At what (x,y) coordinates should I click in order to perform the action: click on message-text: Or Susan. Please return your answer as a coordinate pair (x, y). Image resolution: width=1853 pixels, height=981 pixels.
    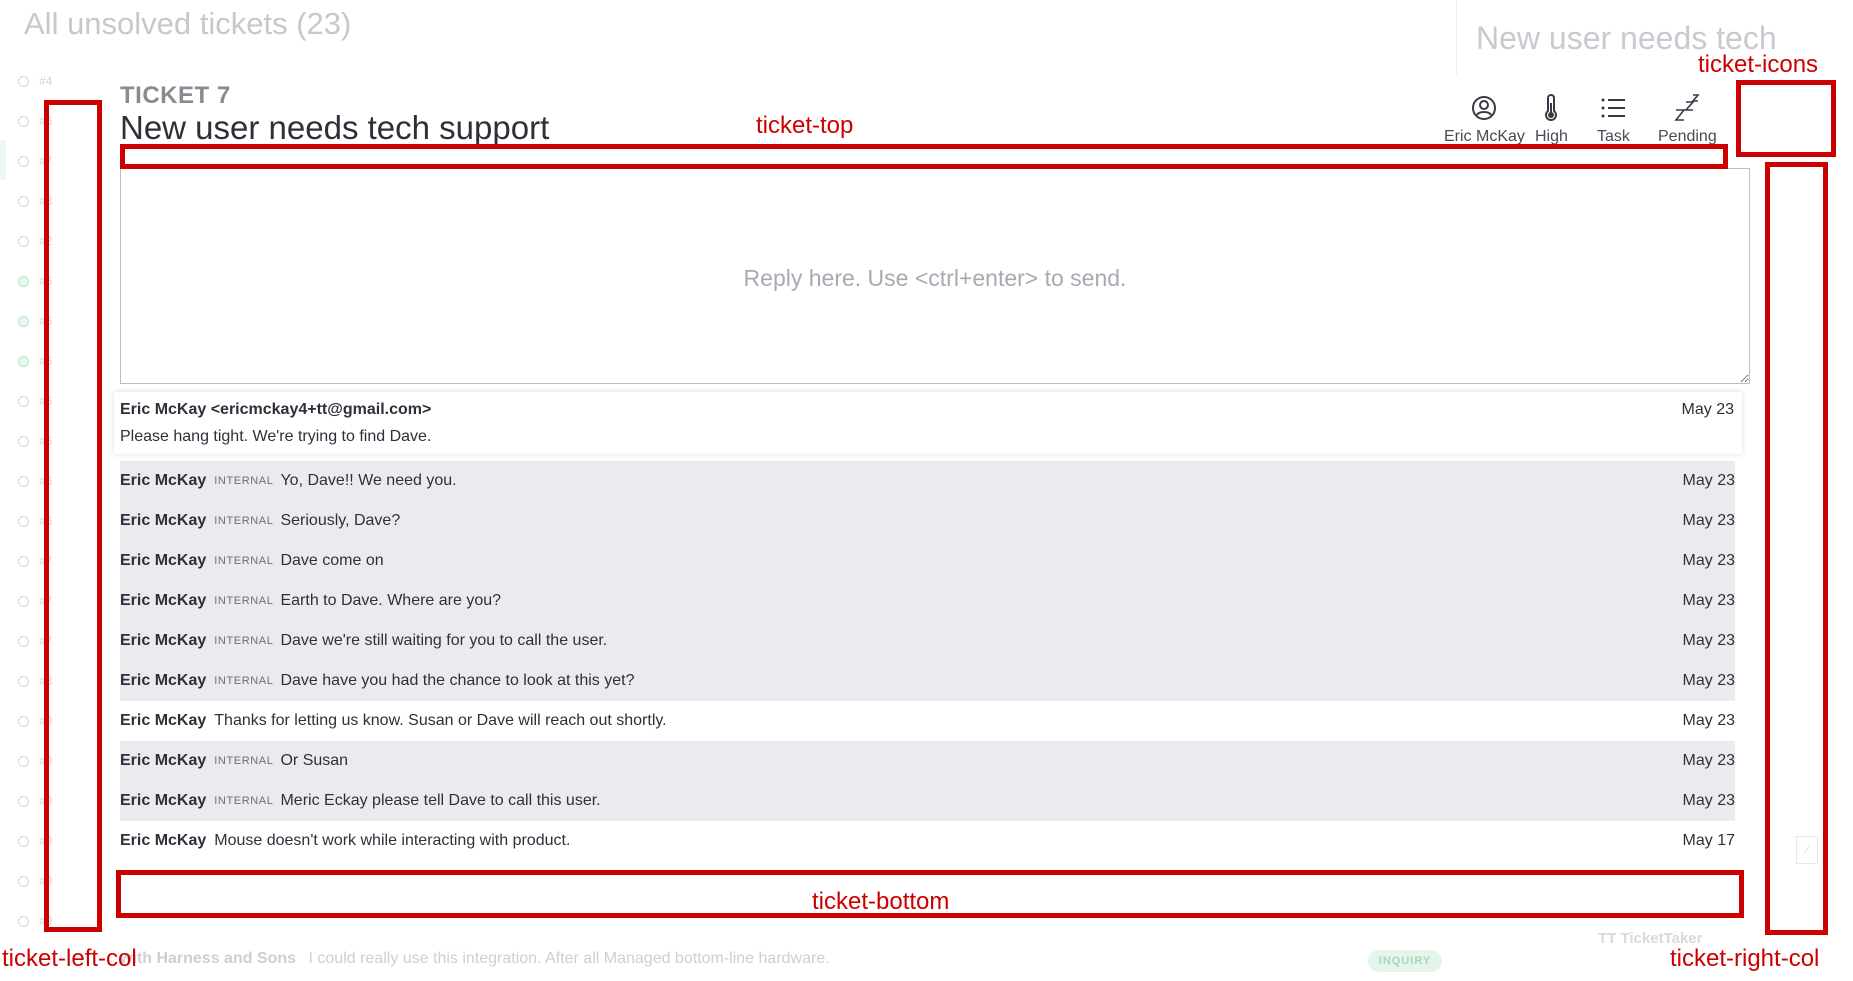
    Looking at the image, I should click on (314, 760).